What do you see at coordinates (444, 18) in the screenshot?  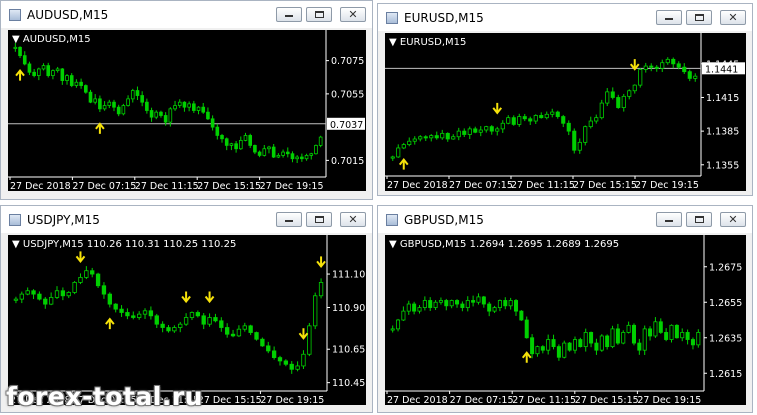 I see `window-title: EURUSD,M15` at bounding box center [444, 18].